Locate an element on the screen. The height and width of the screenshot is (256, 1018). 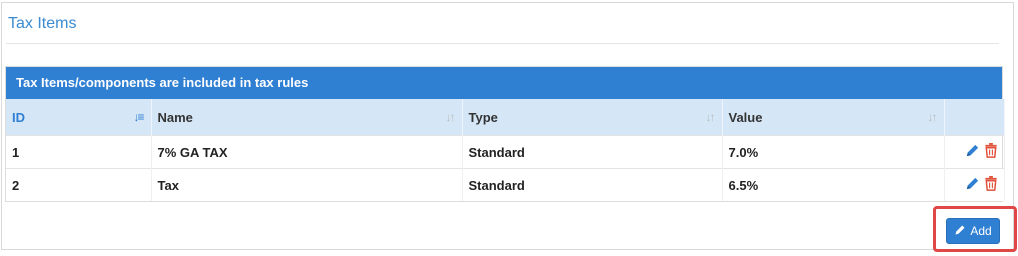
table-row: 1 7% GA TAX Standard 7.0% is located at coordinates (505, 152).